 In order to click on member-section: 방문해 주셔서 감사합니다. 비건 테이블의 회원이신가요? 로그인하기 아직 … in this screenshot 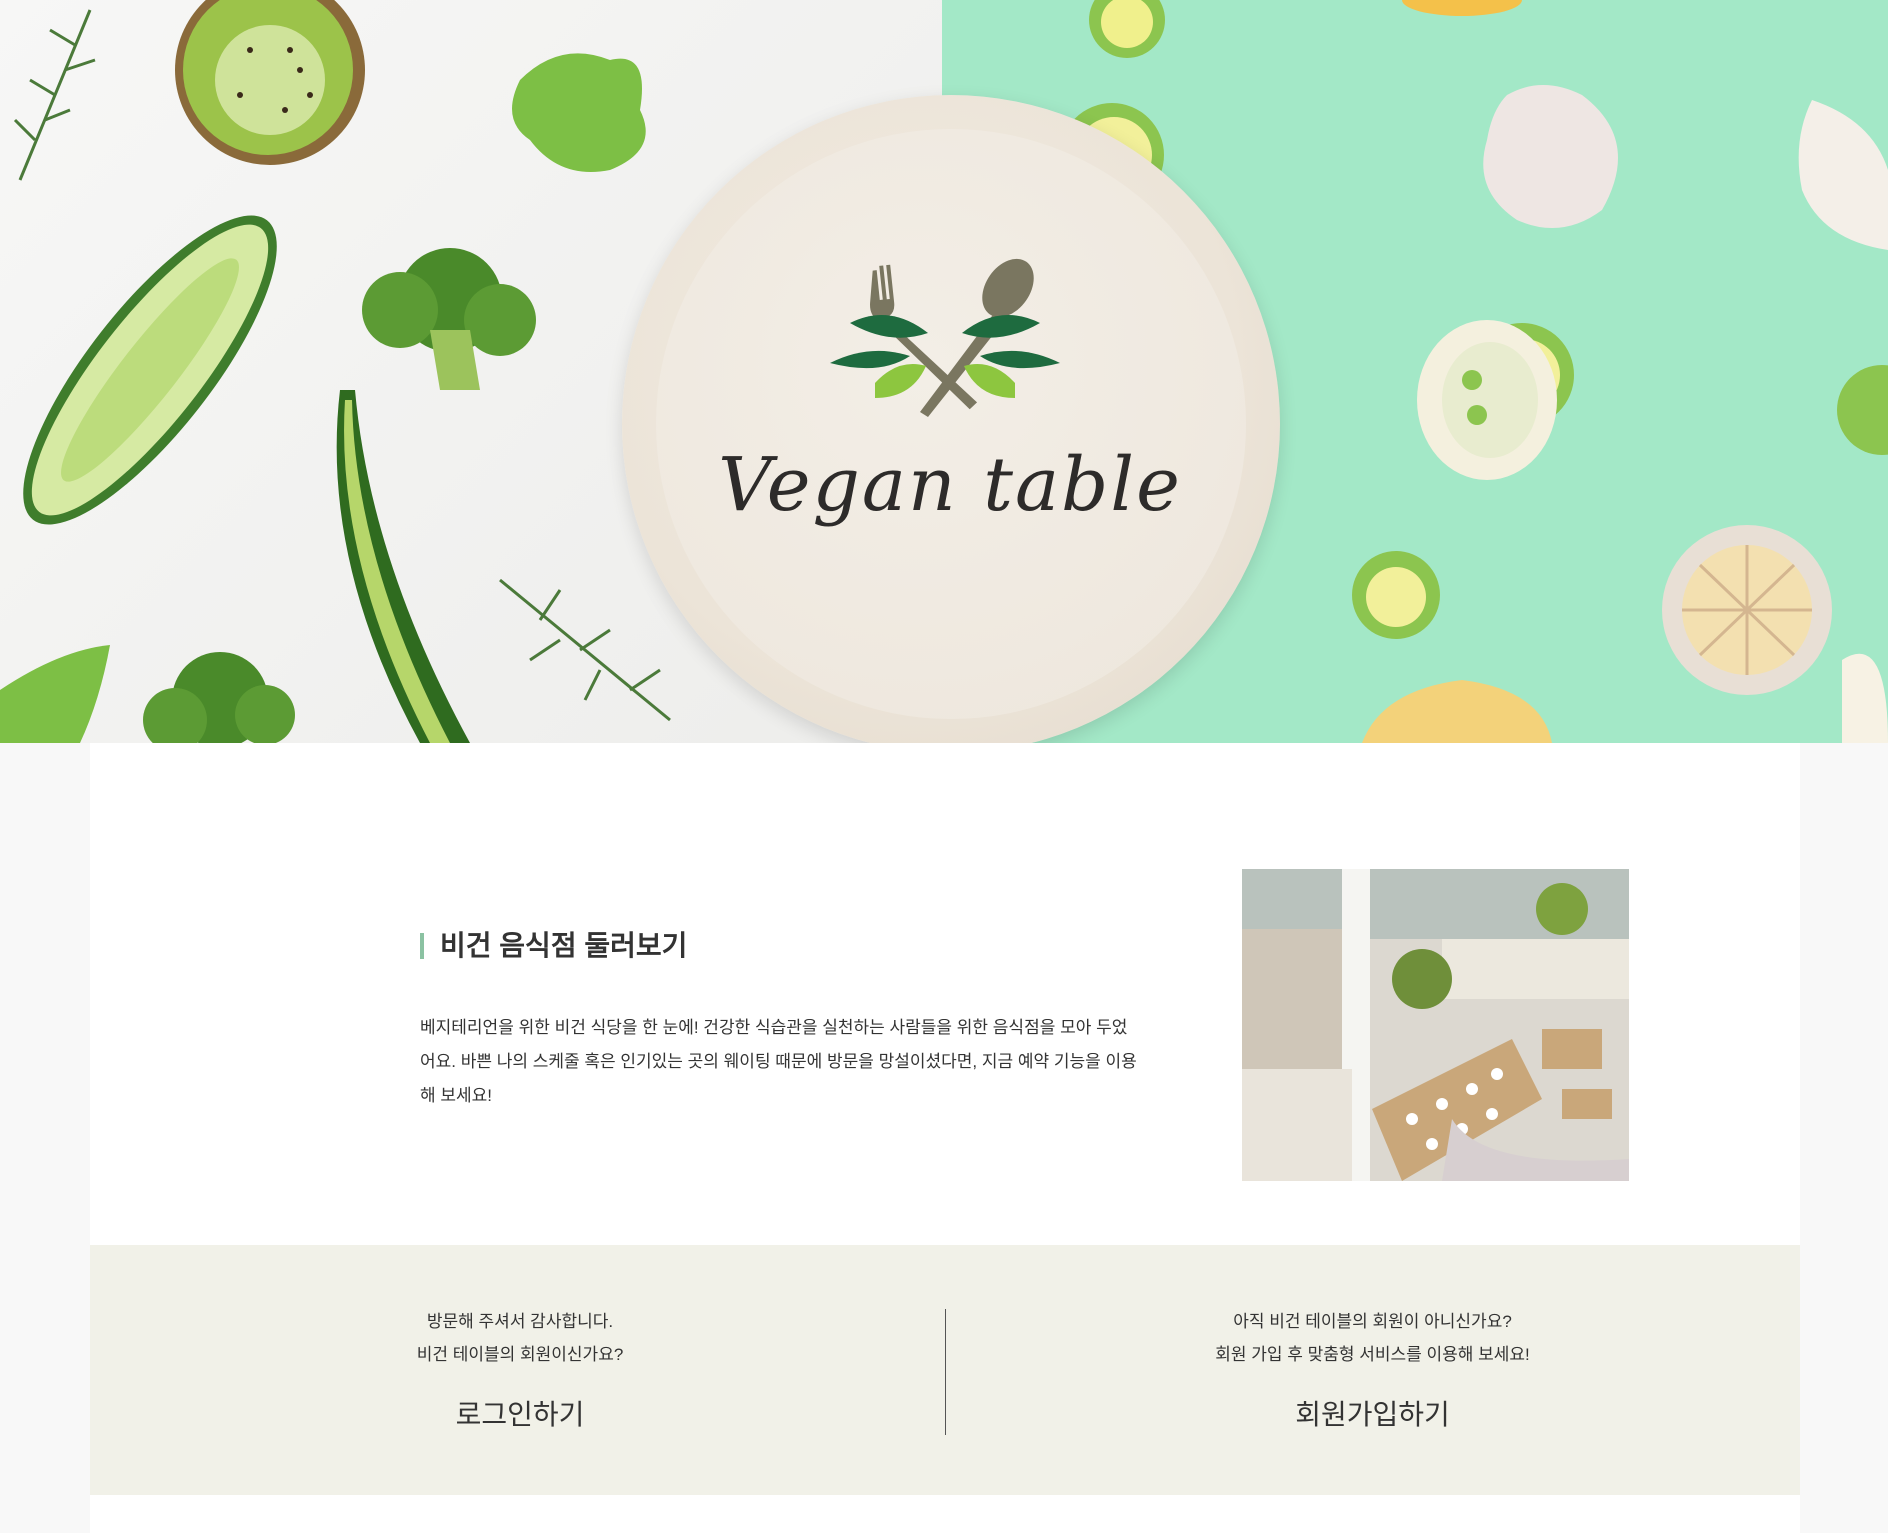, I will do `click(945, 1370)`.